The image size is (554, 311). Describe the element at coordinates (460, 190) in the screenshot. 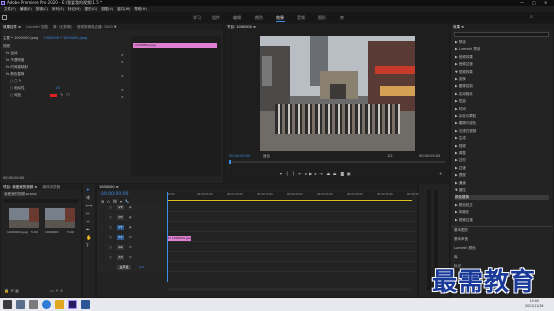

I see `effects-tree-item: ▼ 键控` at that location.